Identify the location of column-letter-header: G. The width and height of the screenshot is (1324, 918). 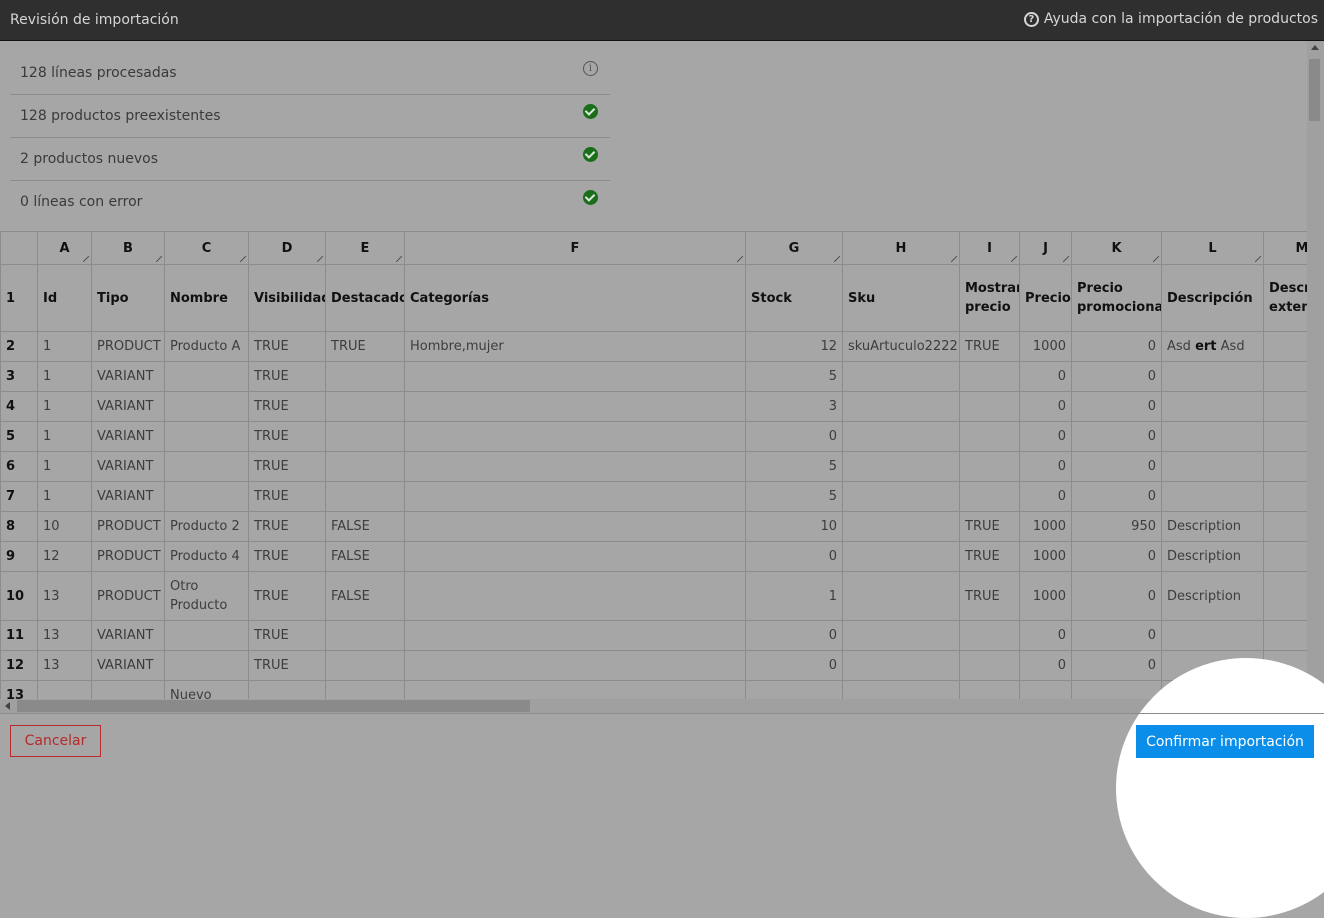
(794, 248).